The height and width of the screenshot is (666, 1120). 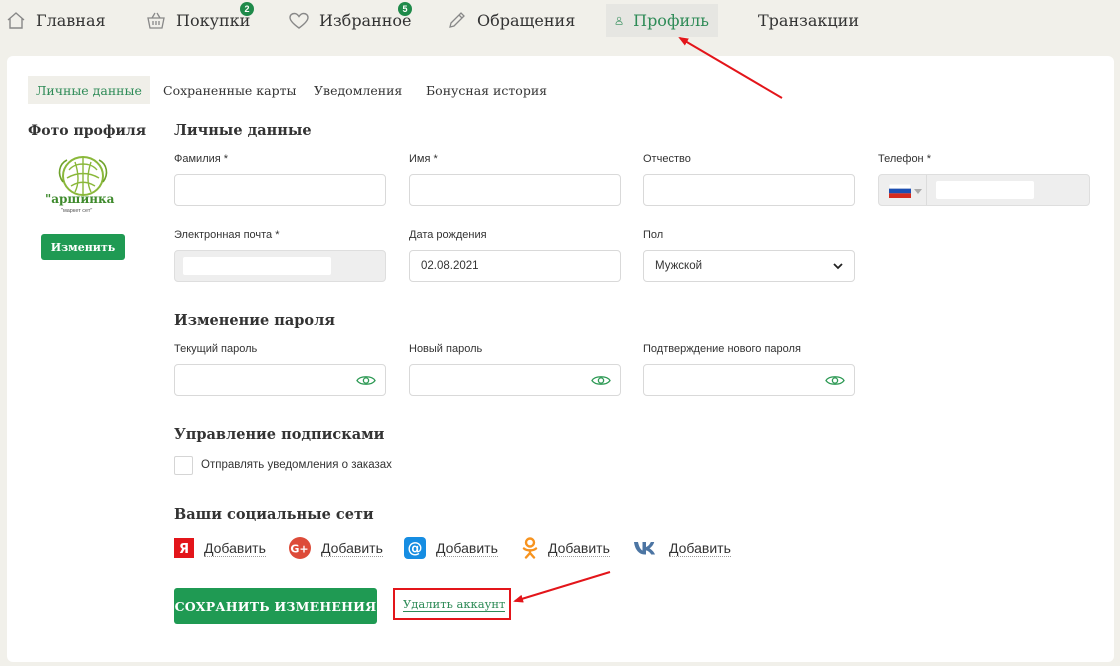 I want to click on yandex-icon: Я, so click(x=184, y=548).